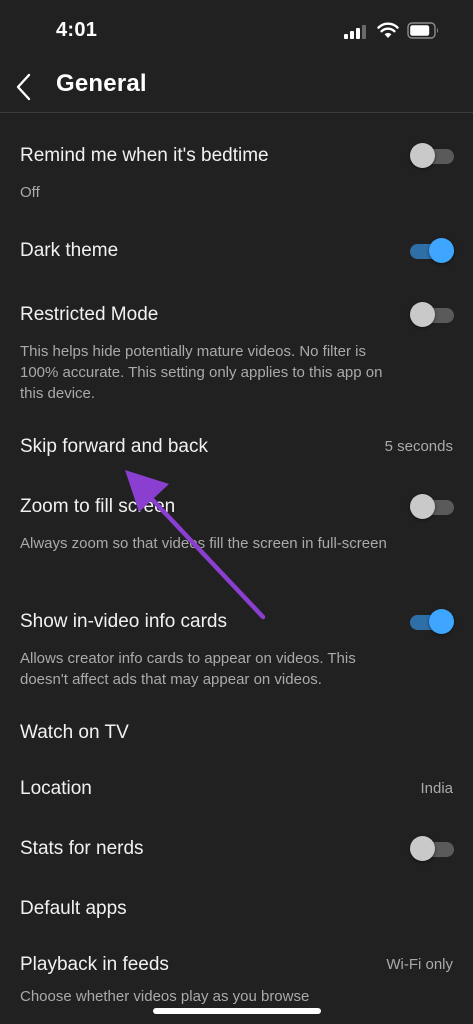 The image size is (473, 1024). Describe the element at coordinates (82, 848) in the screenshot. I see `setting-stats-title: Stats for nerds` at that location.